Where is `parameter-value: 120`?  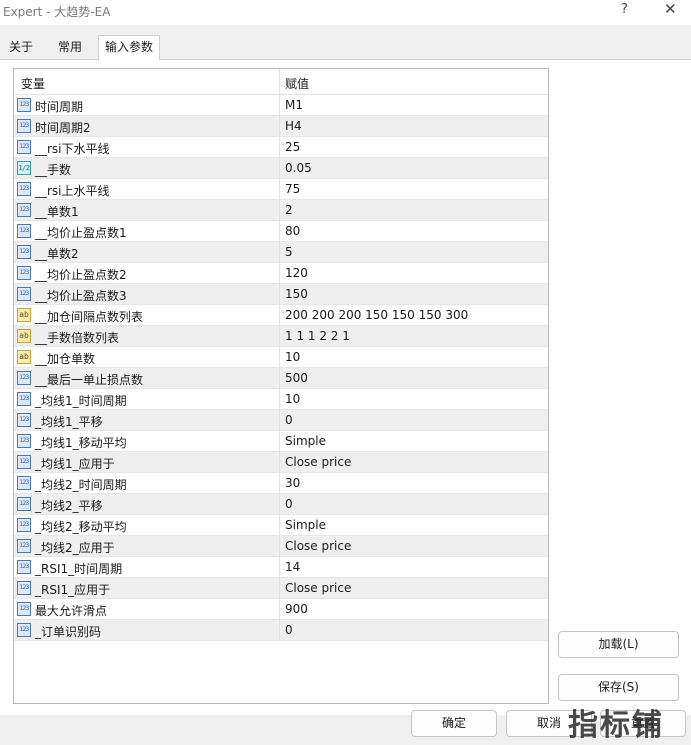 parameter-value: 120 is located at coordinates (296, 273).